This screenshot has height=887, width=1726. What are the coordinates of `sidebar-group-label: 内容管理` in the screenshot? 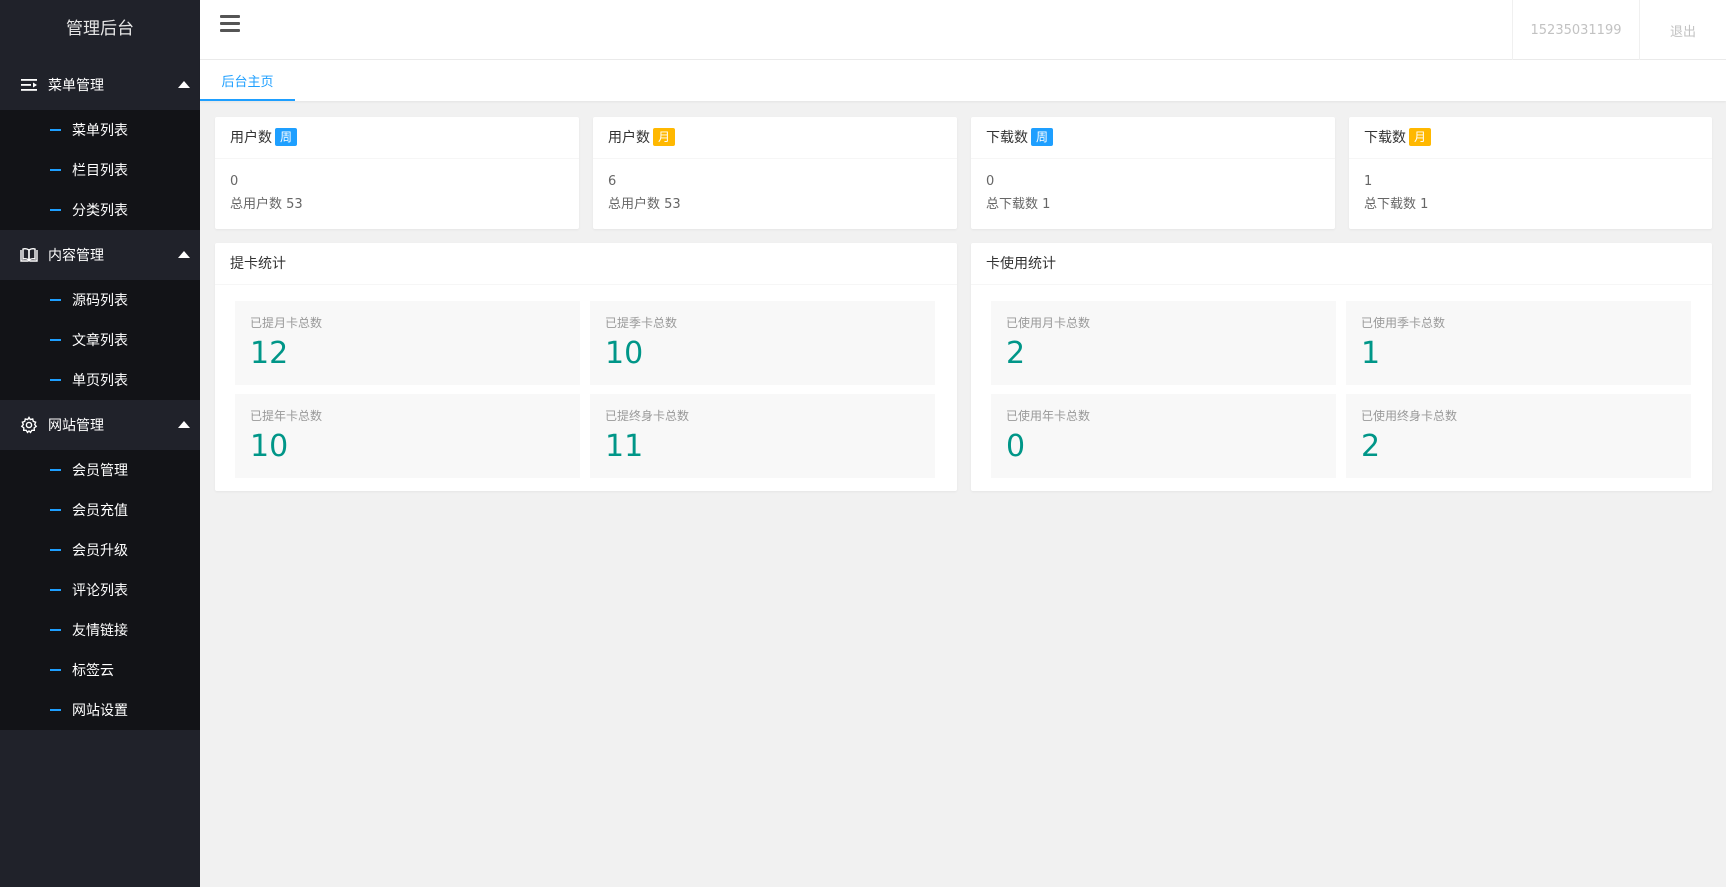 It's located at (76, 256).